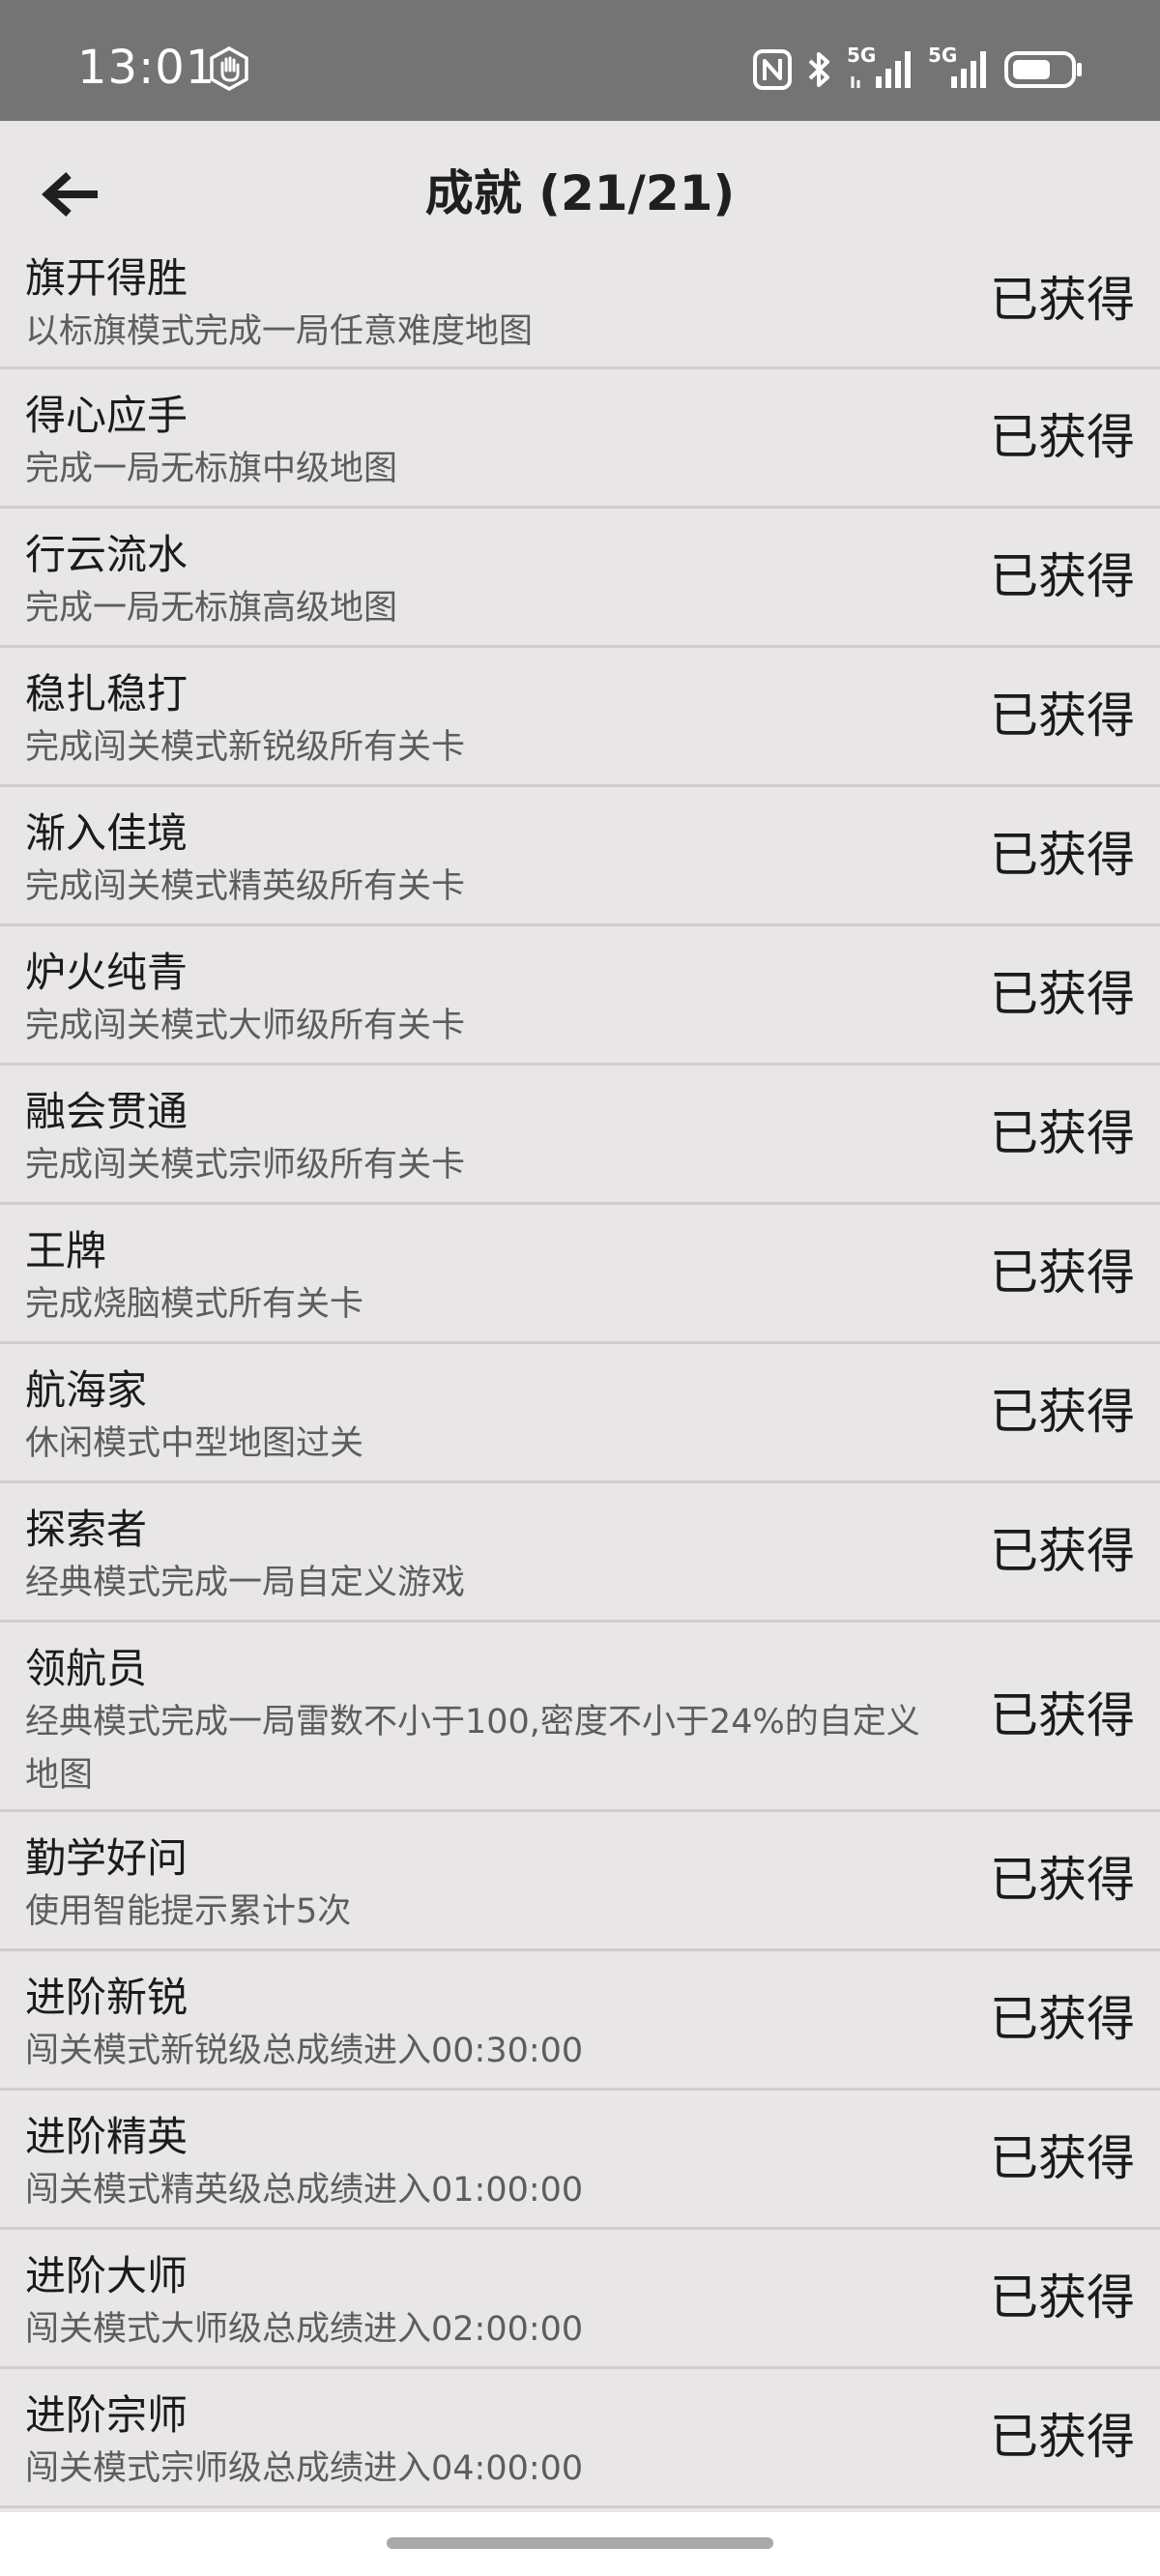  Describe the element at coordinates (107, 1997) in the screenshot. I see `achievement-title: 进阶新锐` at that location.